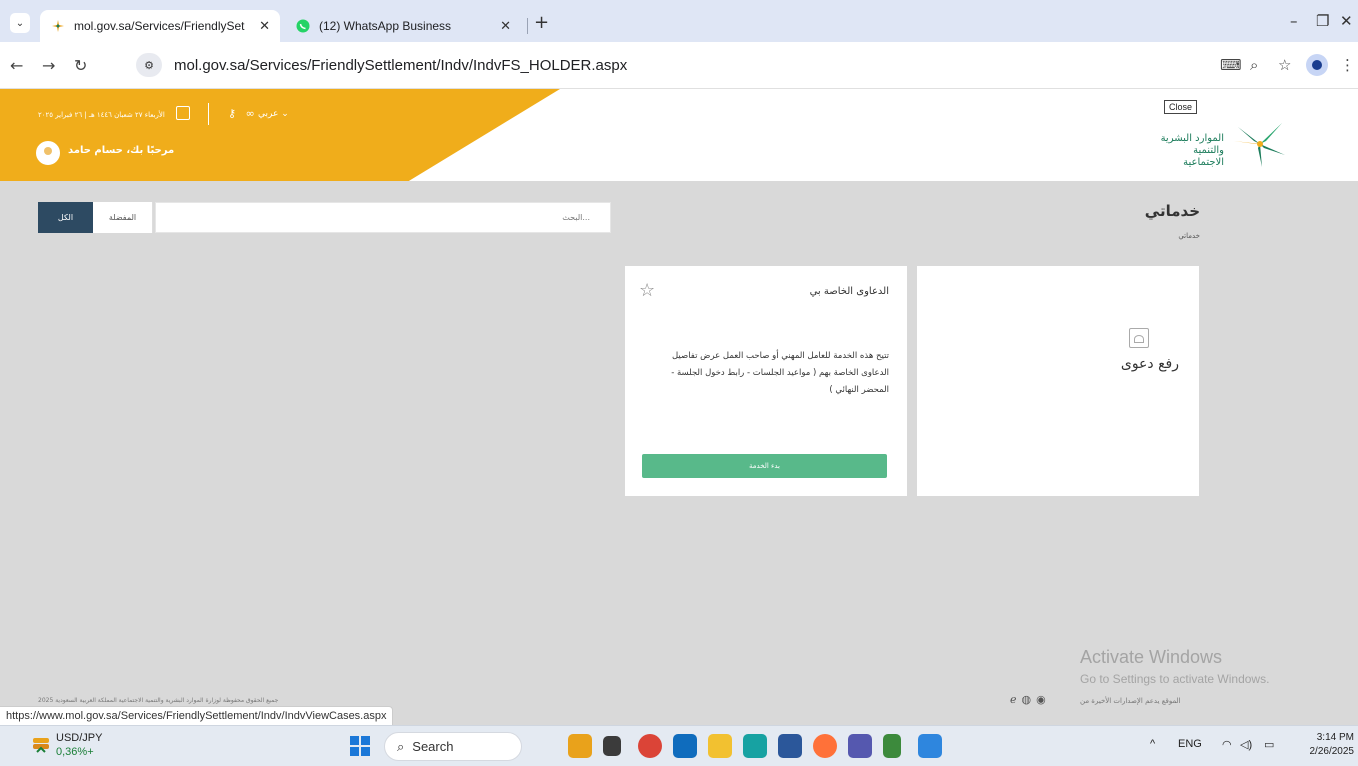 The height and width of the screenshot is (766, 1358). What do you see at coordinates (65, 217) in the screenshot?
I see `filter-all-button: الكل` at bounding box center [65, 217].